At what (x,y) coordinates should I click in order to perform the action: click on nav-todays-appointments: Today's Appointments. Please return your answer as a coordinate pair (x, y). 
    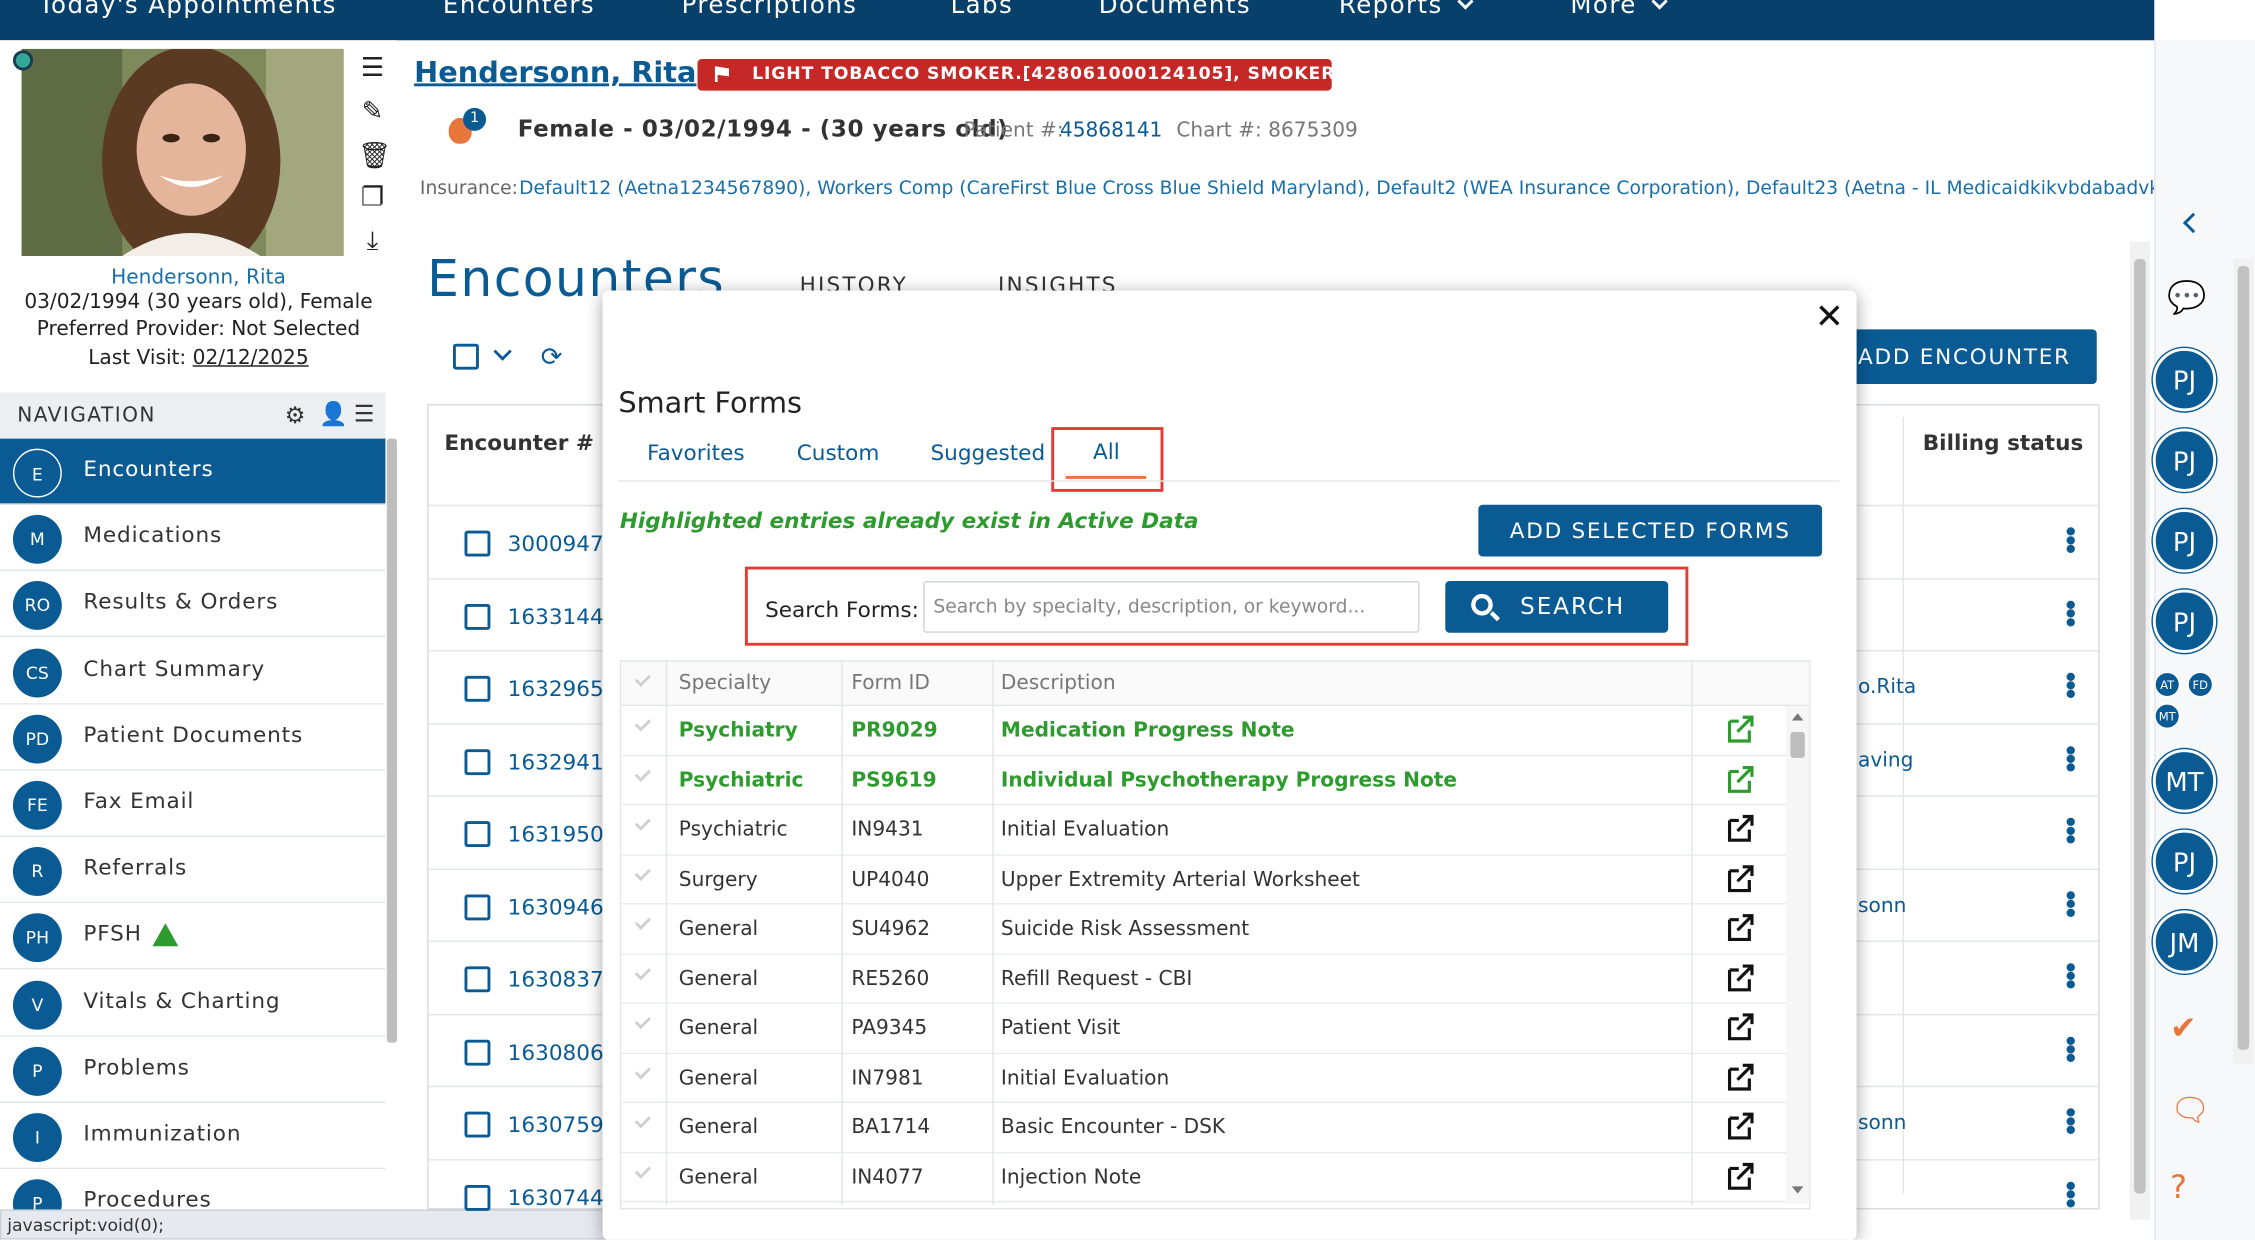
    Looking at the image, I should click on (188, 10).